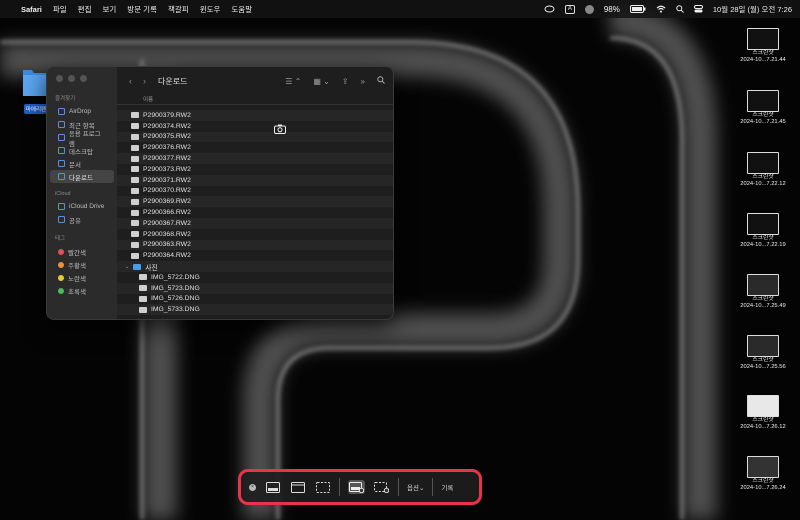 This screenshot has width=800, height=520. Describe the element at coordinates (345, 81) in the screenshot. I see `share-icon: ⇪` at that location.